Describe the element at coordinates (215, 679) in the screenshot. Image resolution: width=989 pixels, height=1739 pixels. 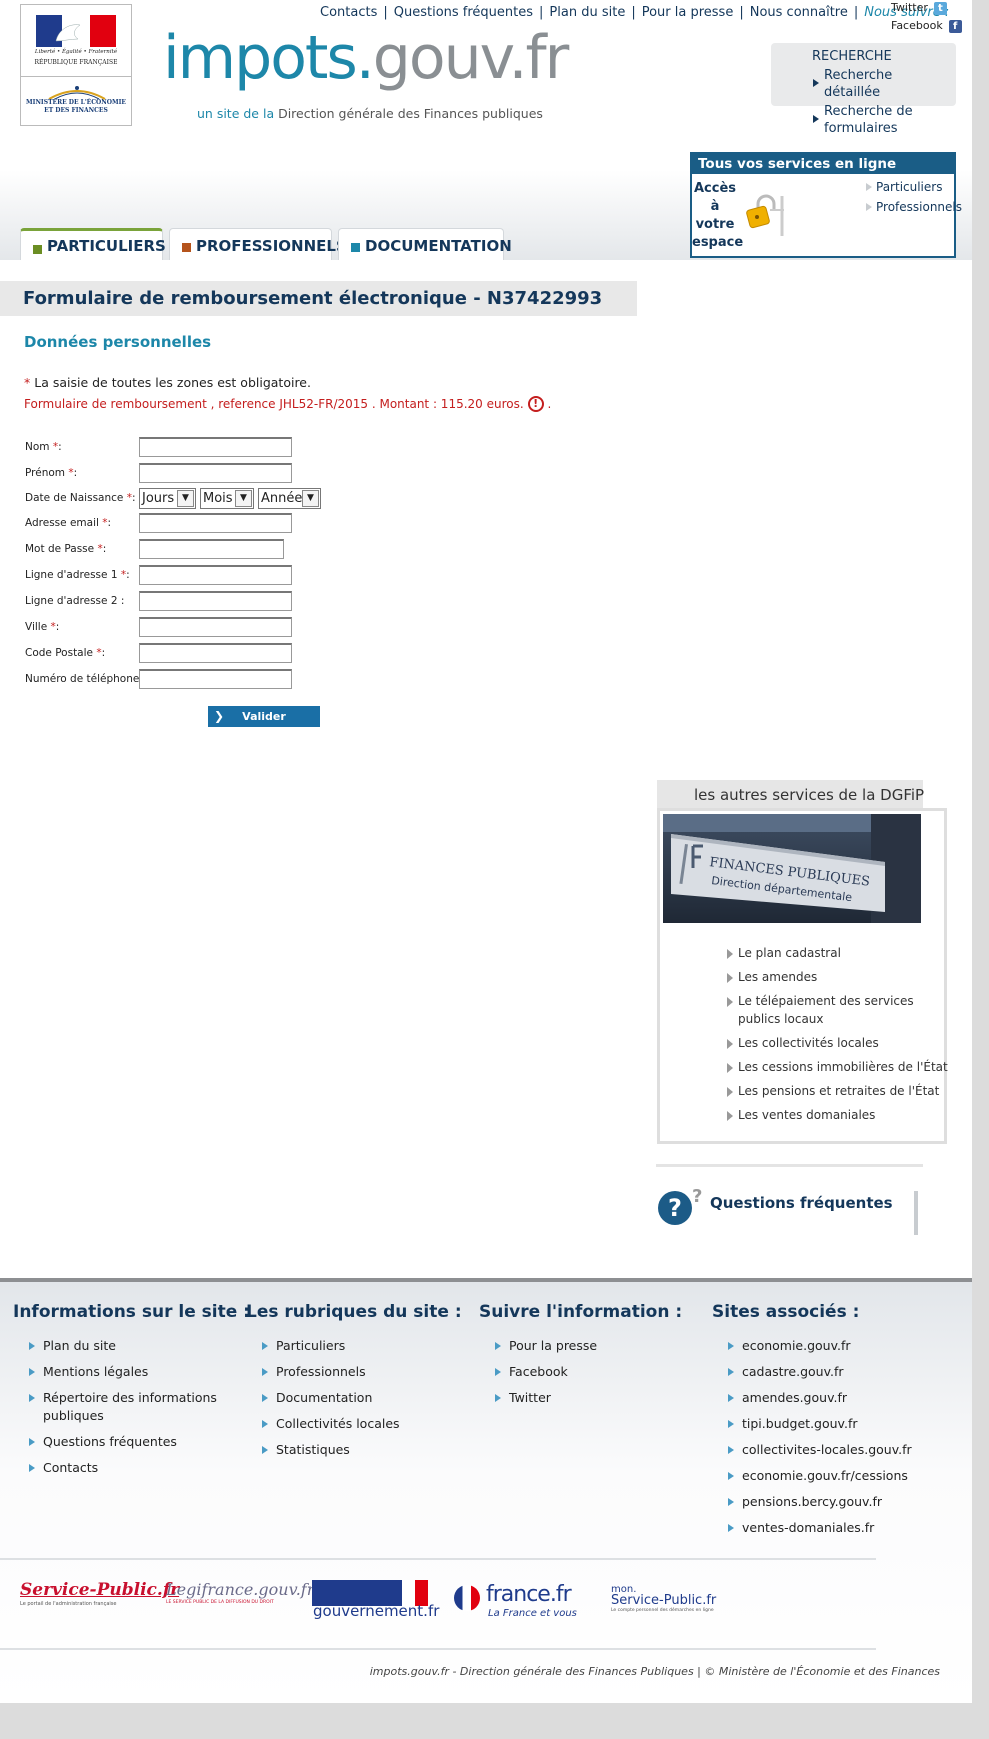
I see `phone-input` at that location.